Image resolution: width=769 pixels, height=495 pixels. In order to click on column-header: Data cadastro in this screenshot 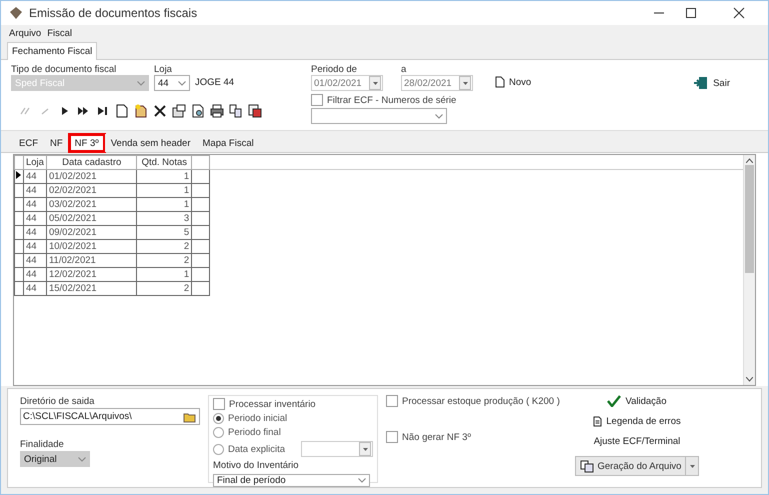, I will do `click(91, 163)`.